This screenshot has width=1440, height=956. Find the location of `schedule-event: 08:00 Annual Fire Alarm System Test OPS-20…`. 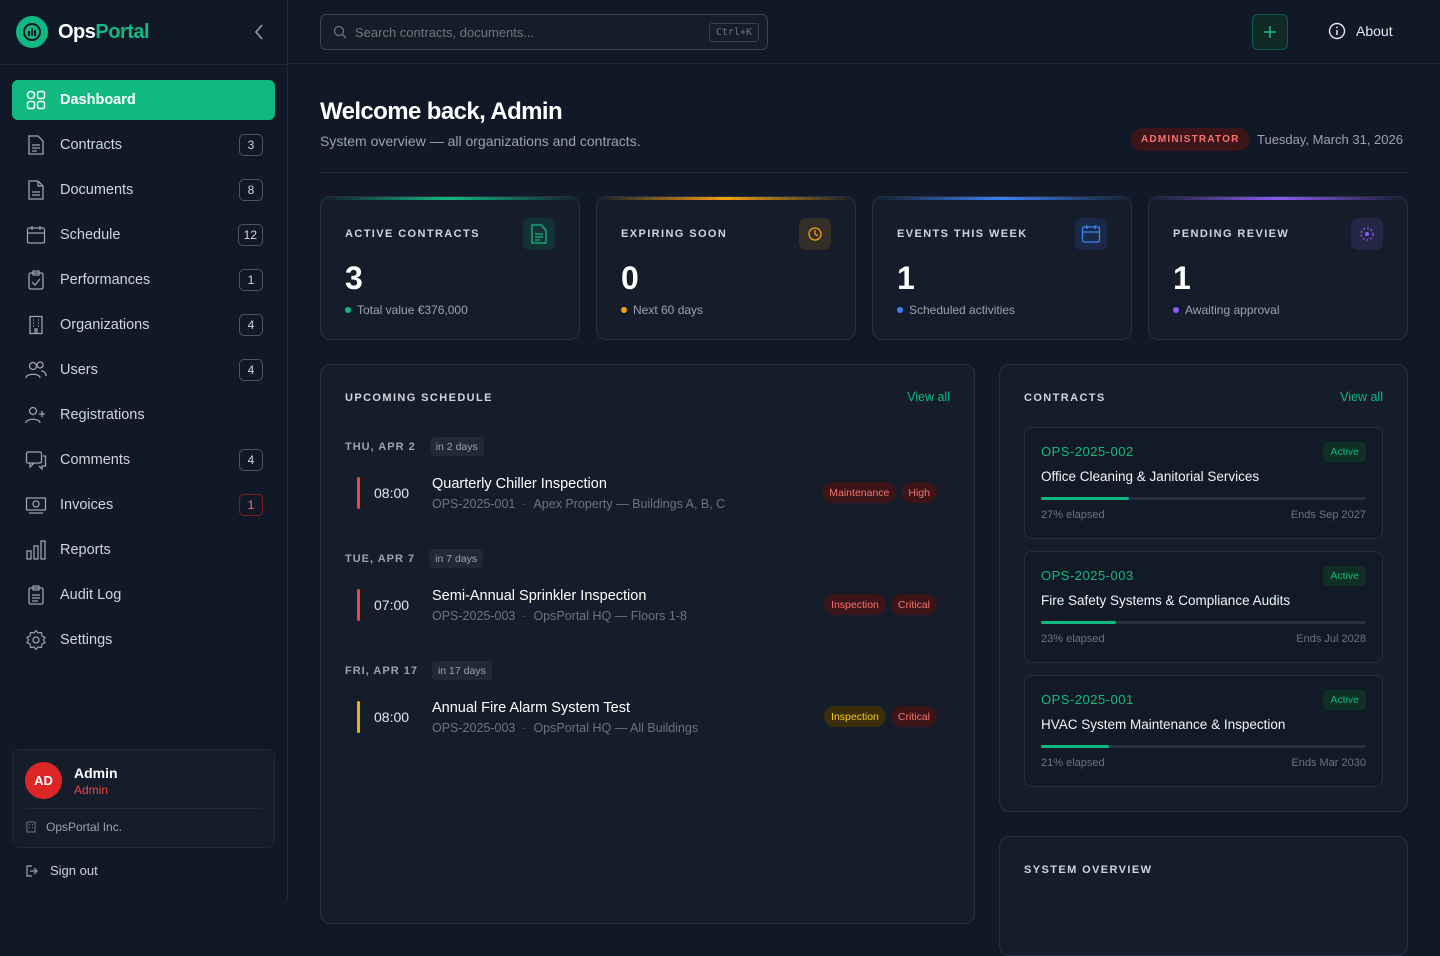

schedule-event: 08:00 Annual Fire Alarm System Test OPS-20… is located at coordinates (647, 717).